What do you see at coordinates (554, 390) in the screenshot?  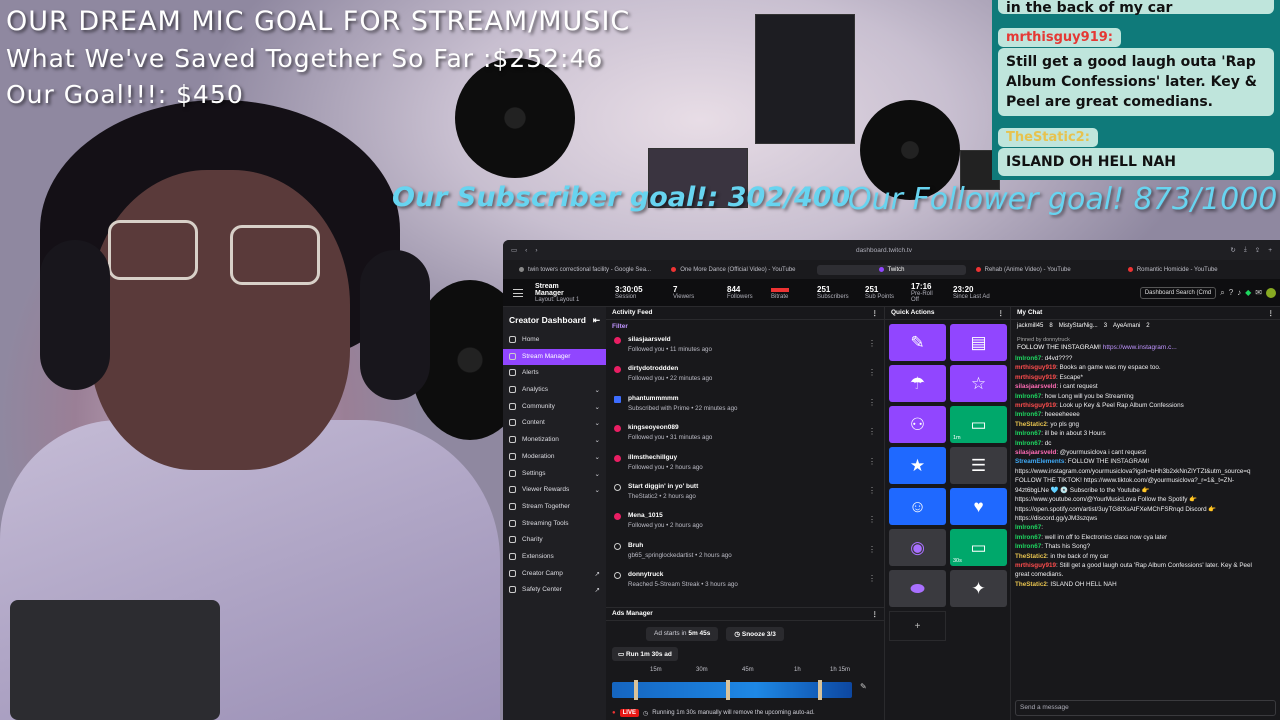 I see `sidebar-item-analytics: Analytics ⌄` at bounding box center [554, 390].